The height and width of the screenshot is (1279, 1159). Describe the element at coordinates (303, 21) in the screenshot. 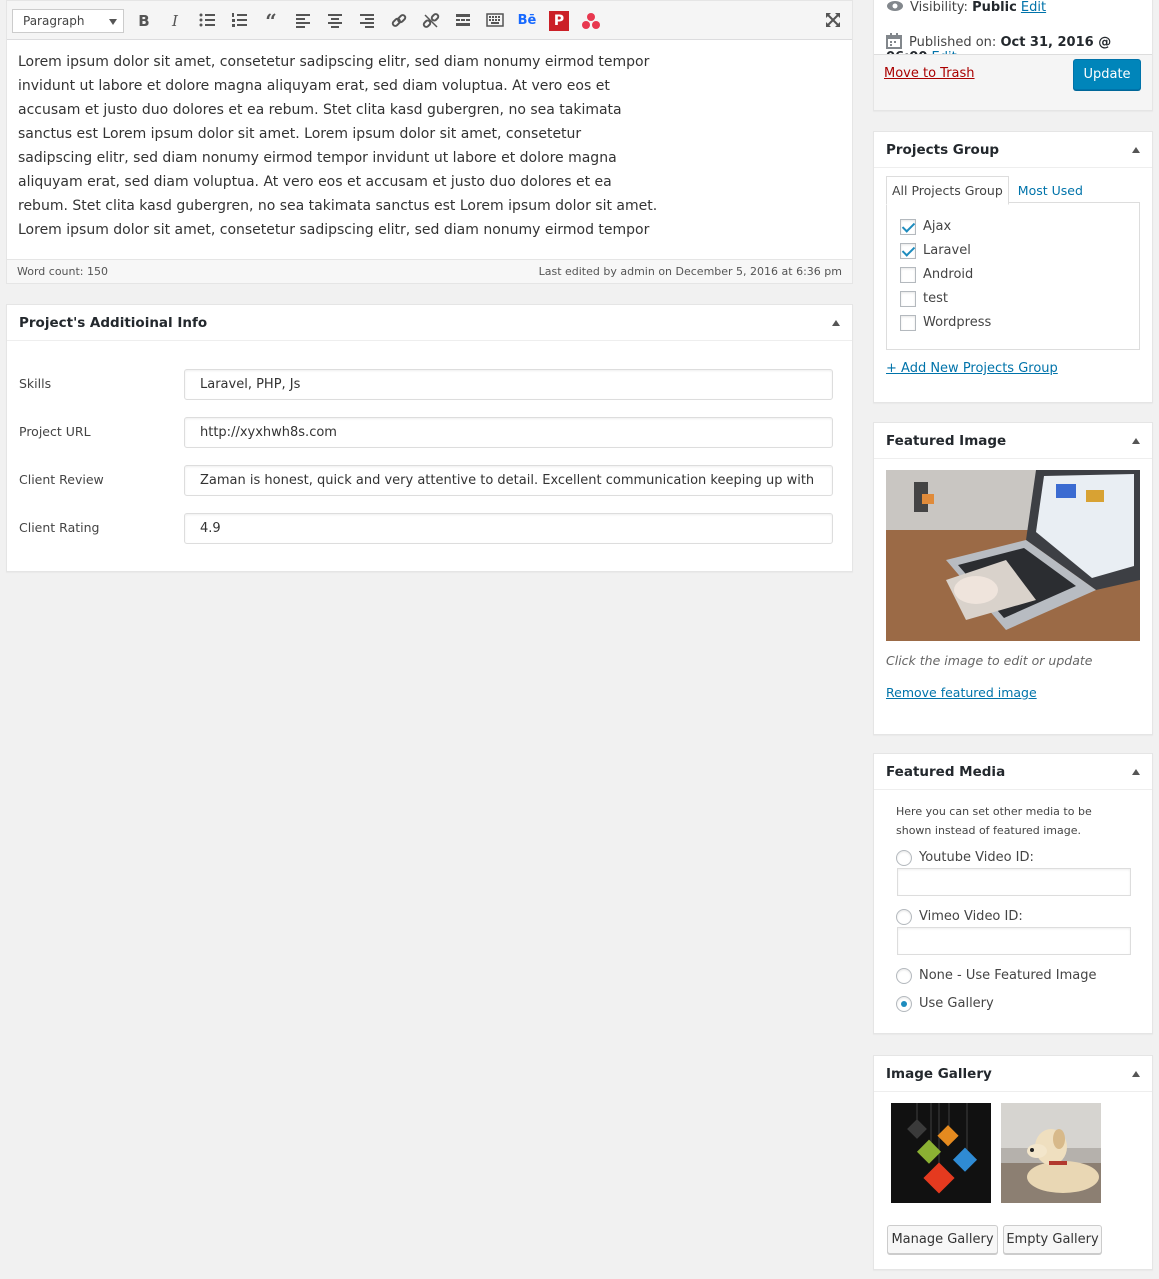

I see `align-left-icon` at that location.